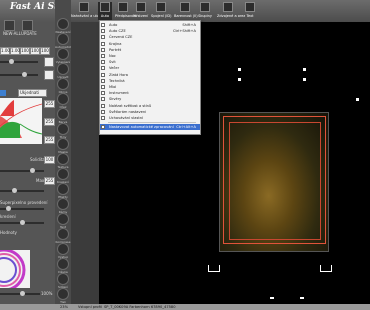 The height and width of the screenshot is (310, 370). What do you see at coordinates (63, 279) in the screenshot?
I see `tool-18-icon` at bounding box center [63, 279].